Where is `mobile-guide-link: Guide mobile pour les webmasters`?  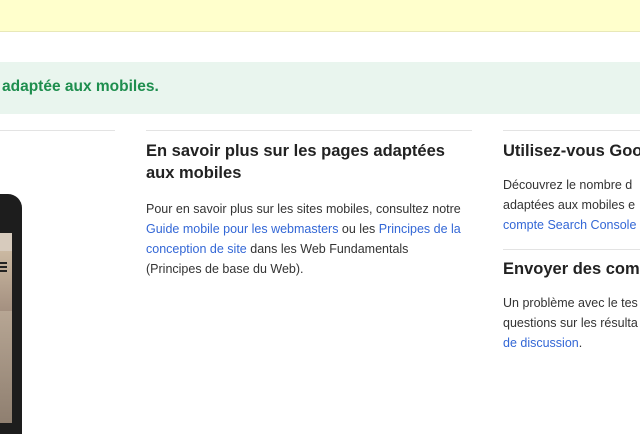
mobile-guide-link: Guide mobile pour les webmasters is located at coordinates (242, 229).